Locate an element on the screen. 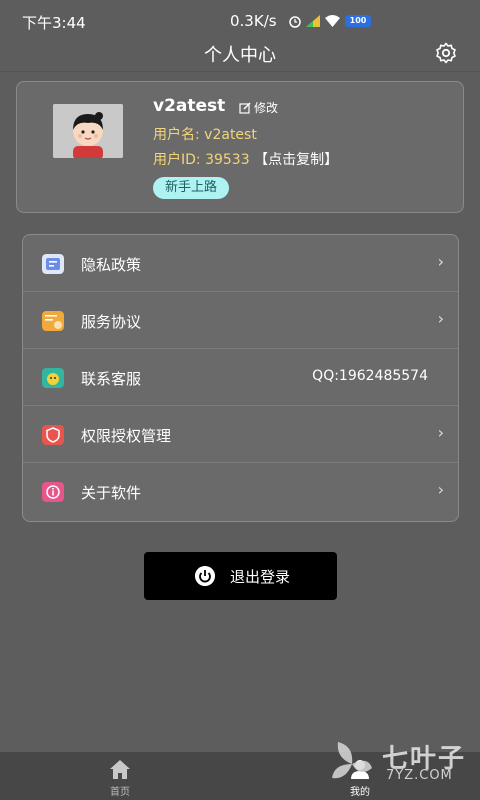 The height and width of the screenshot is (800, 480). level-badge: 新手上路 is located at coordinates (191, 188).